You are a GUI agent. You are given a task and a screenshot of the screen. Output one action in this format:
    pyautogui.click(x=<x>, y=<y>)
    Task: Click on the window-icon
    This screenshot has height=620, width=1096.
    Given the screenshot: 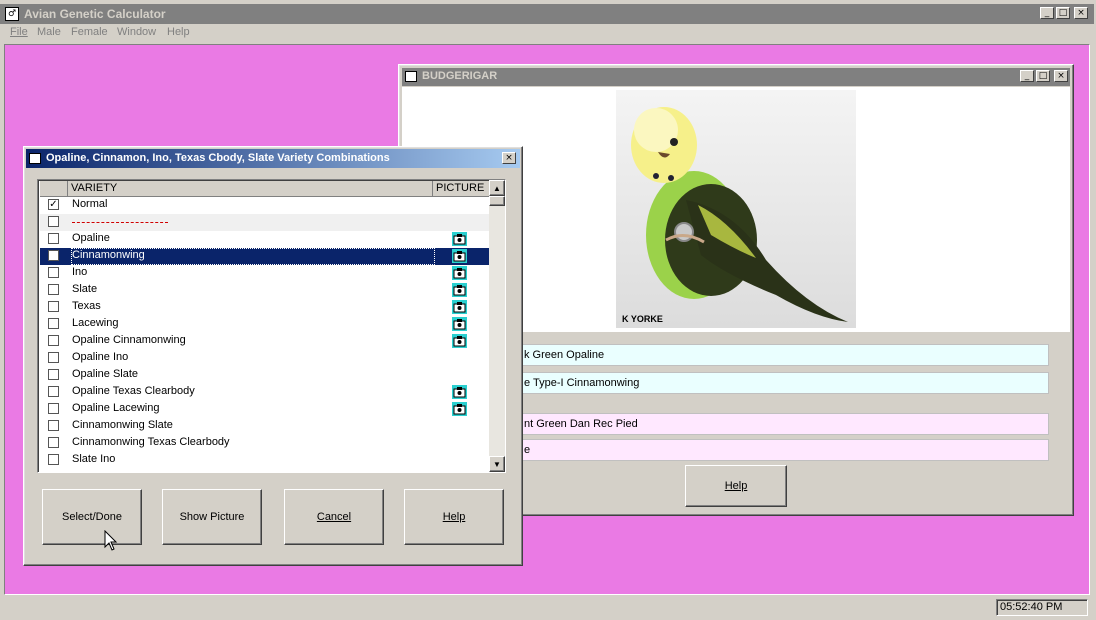 What is the action you would take?
    pyautogui.click(x=411, y=76)
    